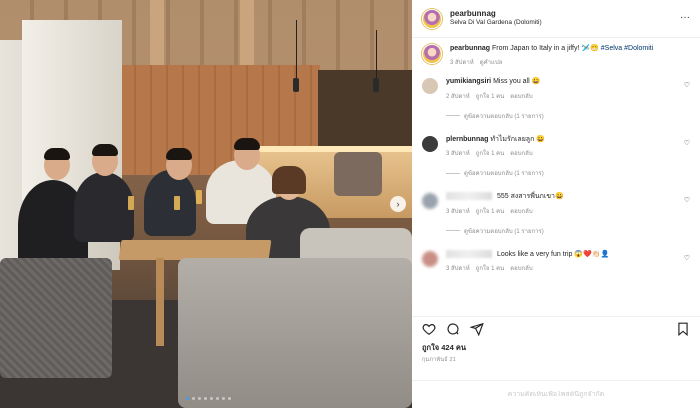 The height and width of the screenshot is (408, 700). I want to click on post-actions, so click(556, 328).